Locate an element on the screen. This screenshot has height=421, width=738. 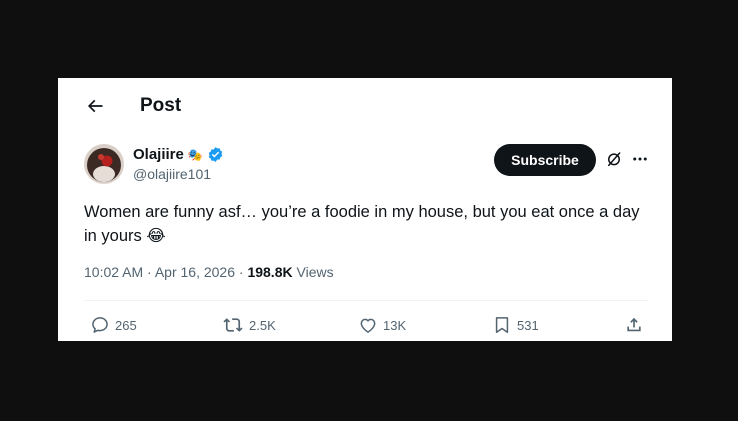
back-button is located at coordinates (95, 106).